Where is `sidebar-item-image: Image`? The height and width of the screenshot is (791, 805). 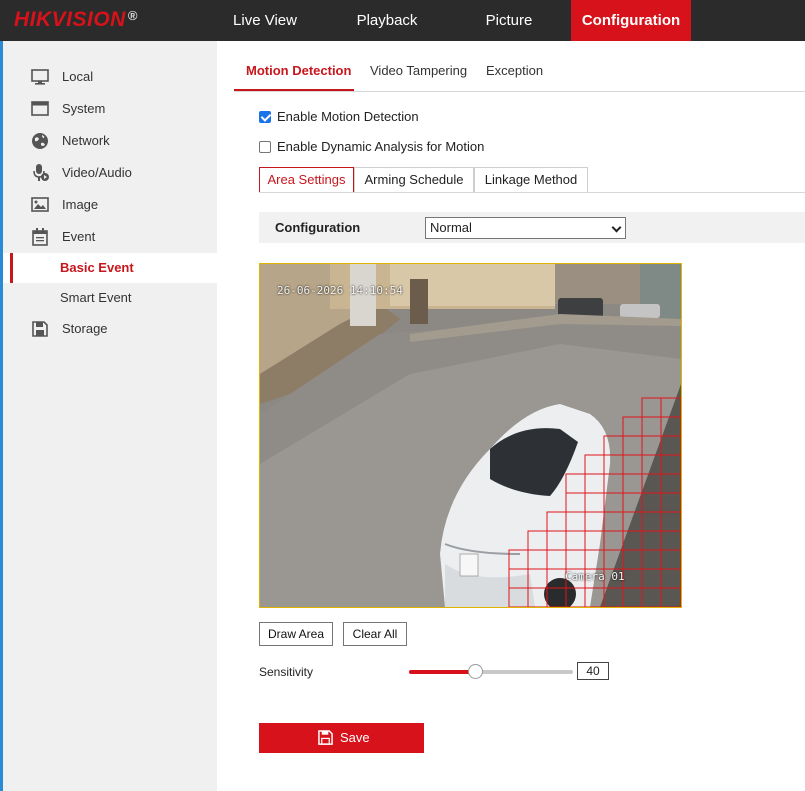
sidebar-item-image: Image is located at coordinates (110, 205).